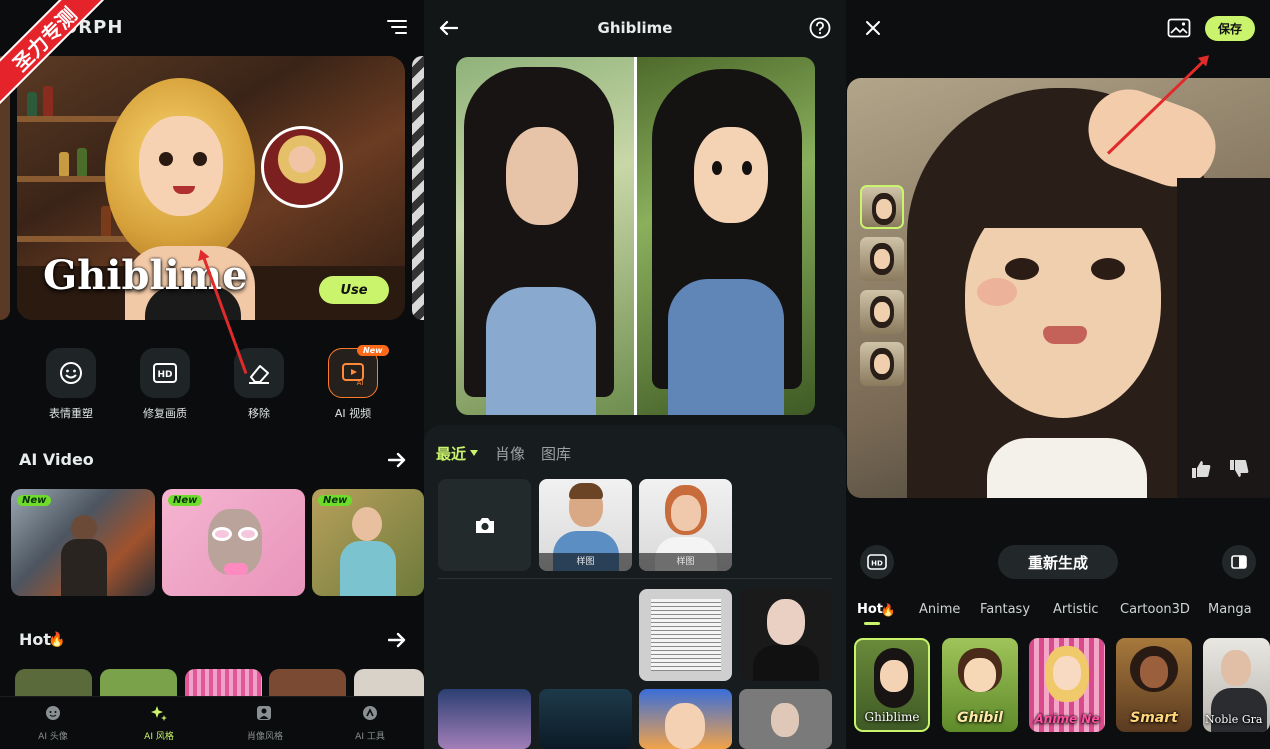  I want to click on nav-label: 肖像风格, so click(265, 735).